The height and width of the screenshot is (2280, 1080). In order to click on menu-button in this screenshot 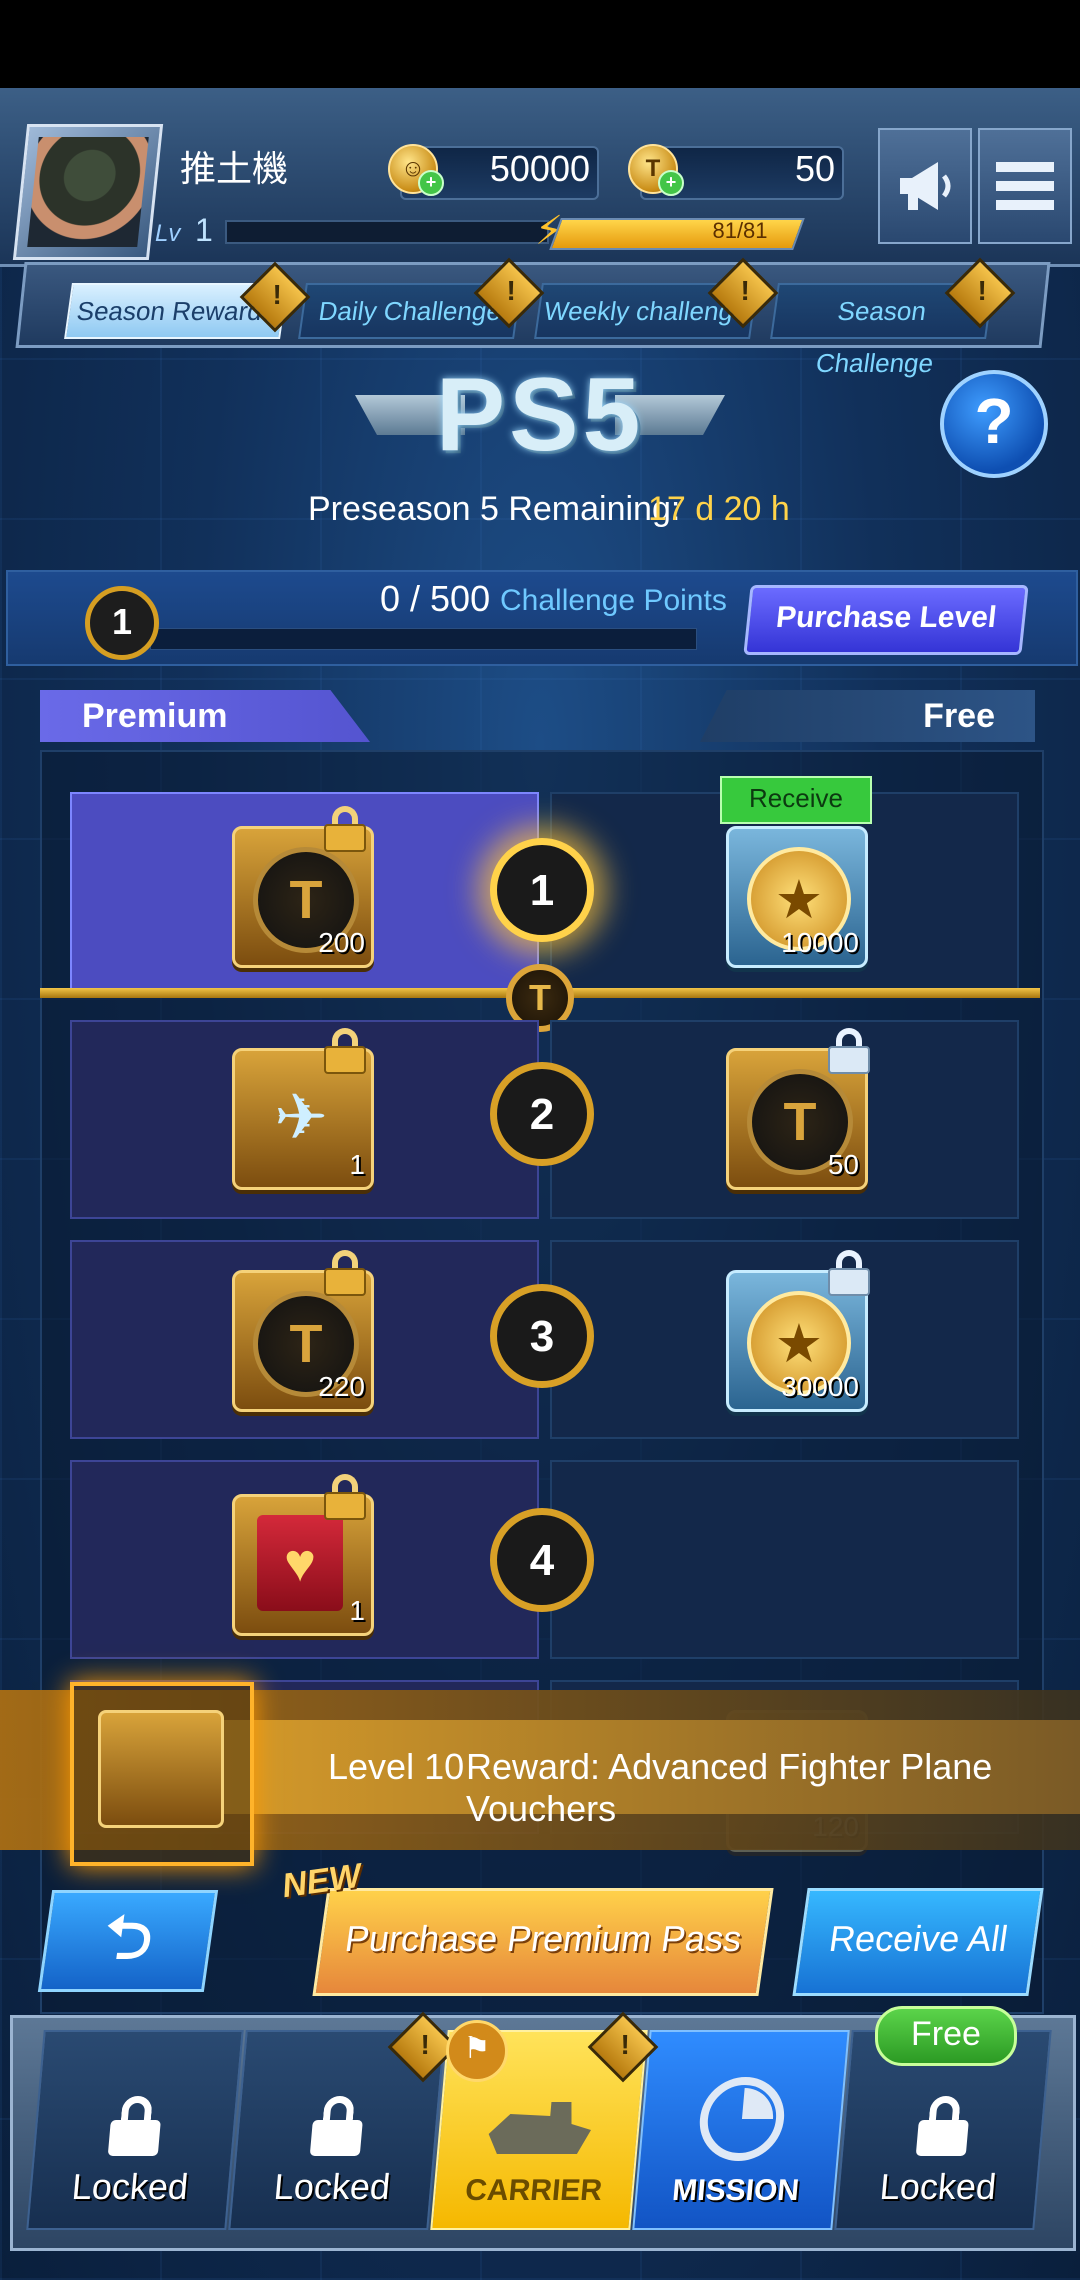, I will do `click(1025, 186)`.